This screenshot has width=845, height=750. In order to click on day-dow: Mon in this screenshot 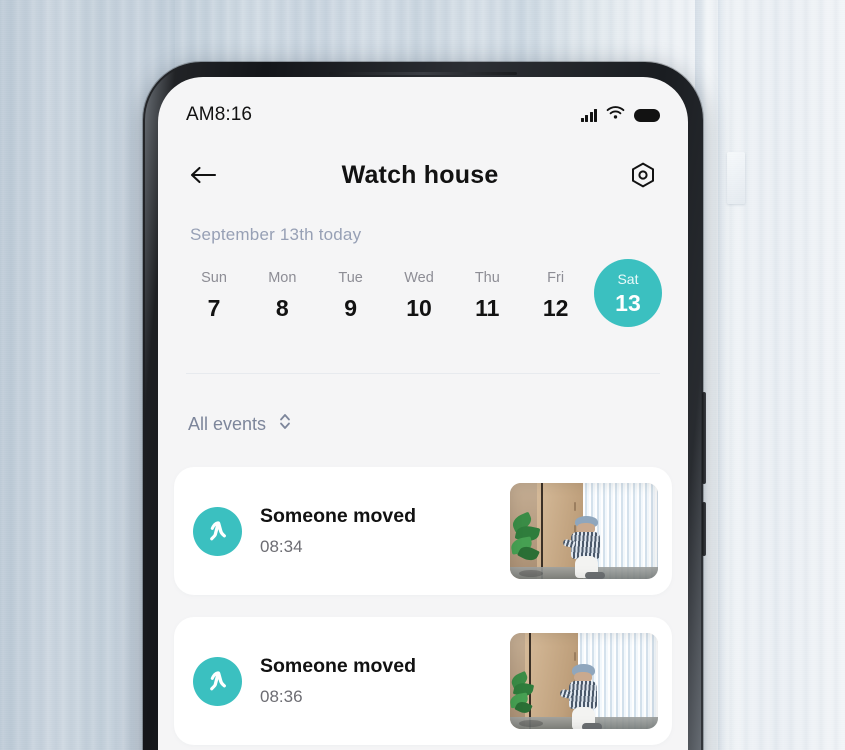, I will do `click(282, 278)`.